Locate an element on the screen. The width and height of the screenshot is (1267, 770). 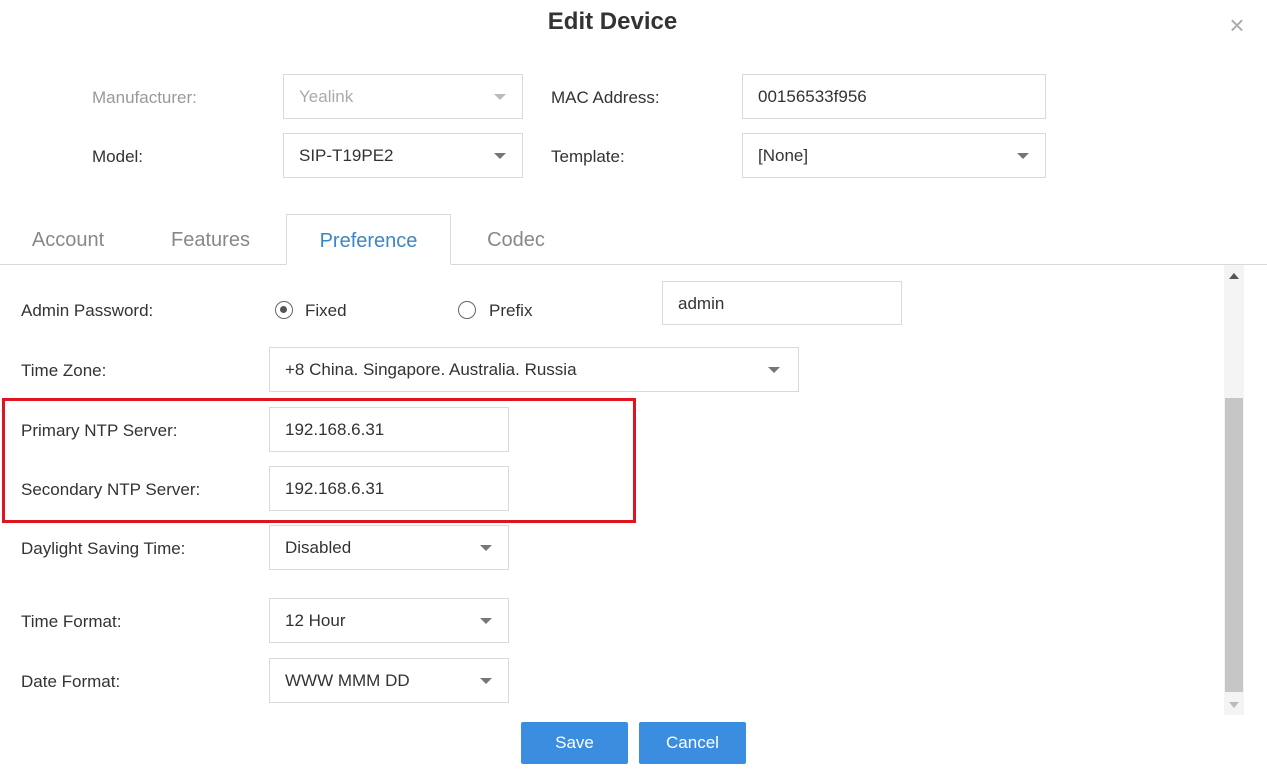
close-icon: × is located at coordinates (1237, 25).